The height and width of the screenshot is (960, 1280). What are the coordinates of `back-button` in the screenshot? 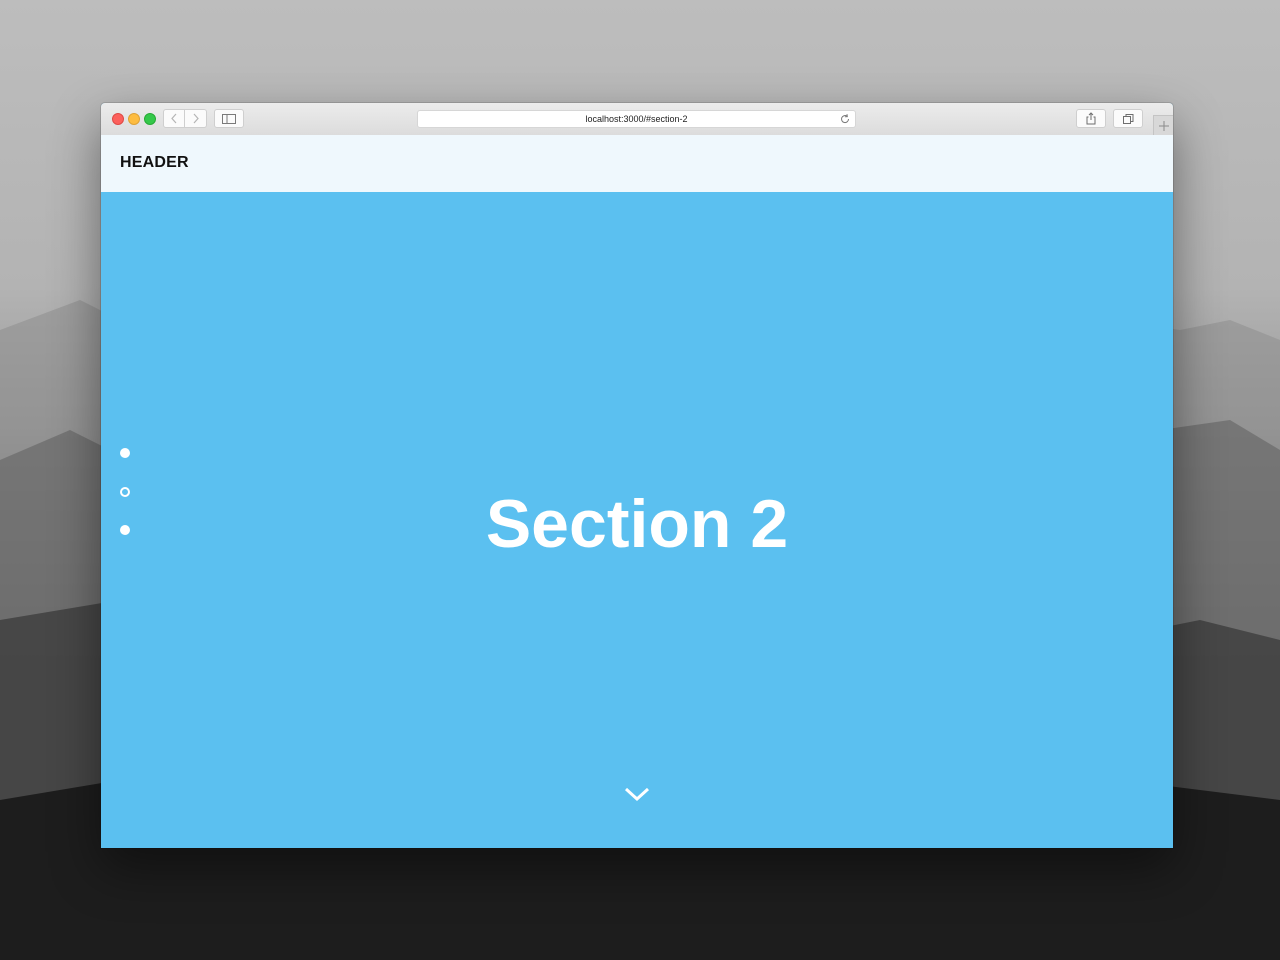 It's located at (174, 118).